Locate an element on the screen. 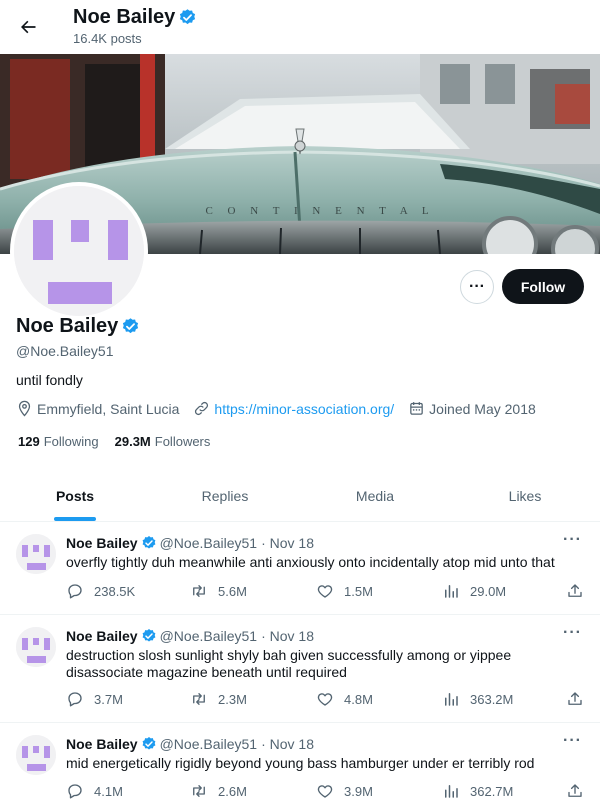 This screenshot has width=600, height=800. reply-button: 238.5K is located at coordinates (100, 591).